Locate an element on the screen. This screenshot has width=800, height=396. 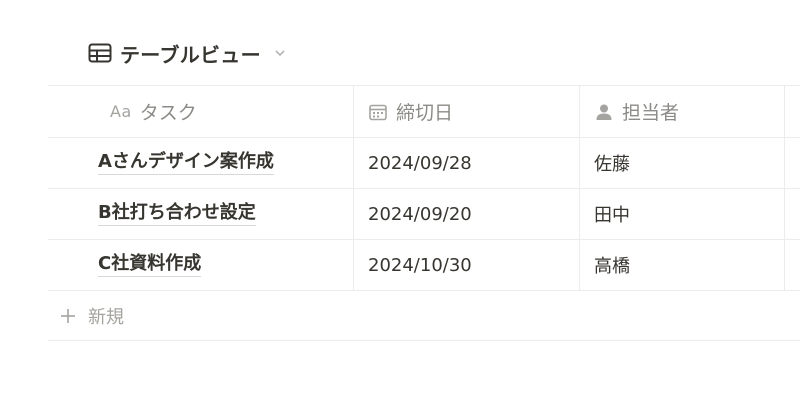
assignee-cell: 田中 is located at coordinates (681, 214).